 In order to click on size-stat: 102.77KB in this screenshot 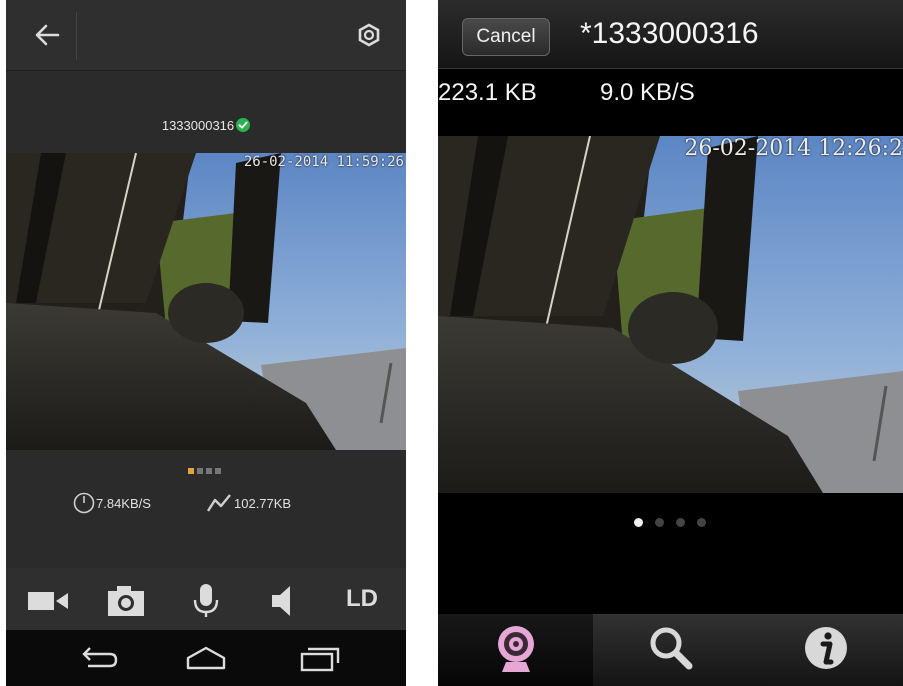, I will do `click(248, 503)`.